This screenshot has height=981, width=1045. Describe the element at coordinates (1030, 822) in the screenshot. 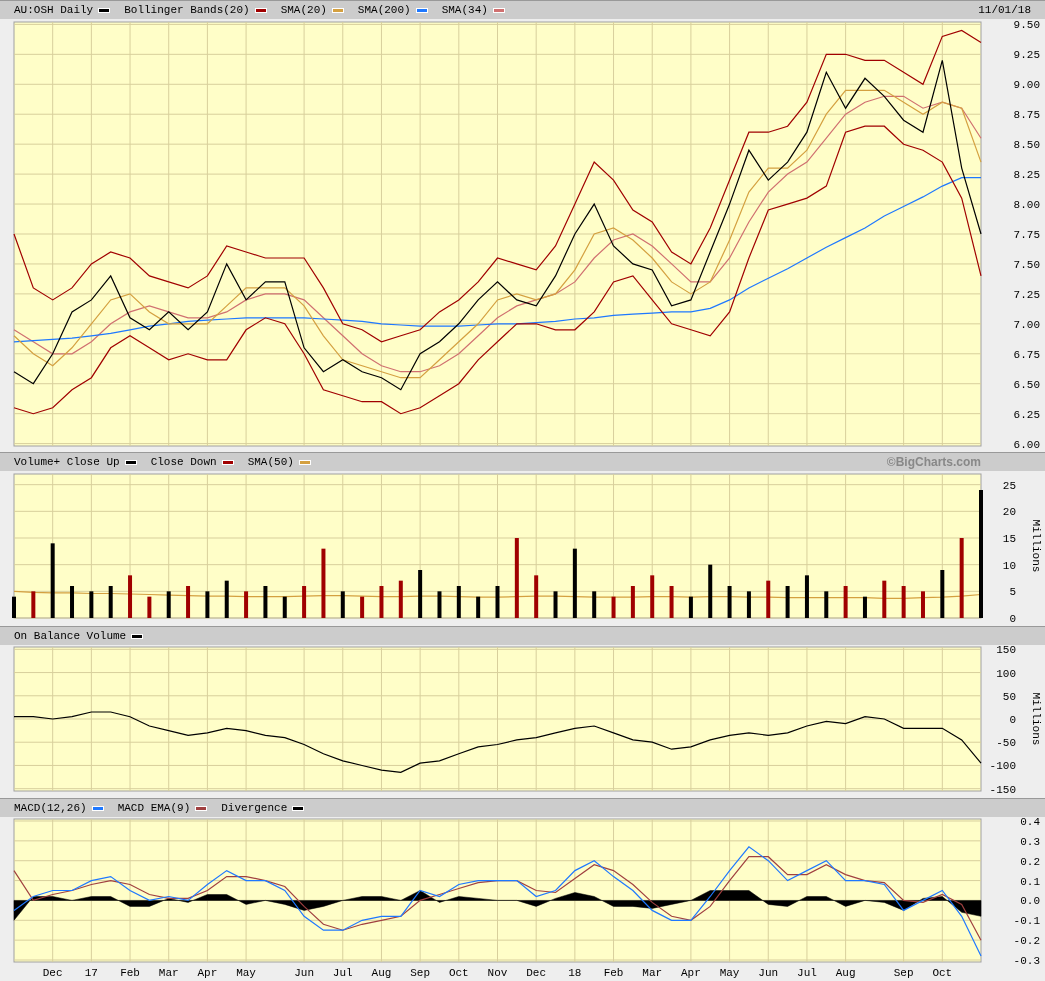

I see `axis-label: 0.4` at that location.